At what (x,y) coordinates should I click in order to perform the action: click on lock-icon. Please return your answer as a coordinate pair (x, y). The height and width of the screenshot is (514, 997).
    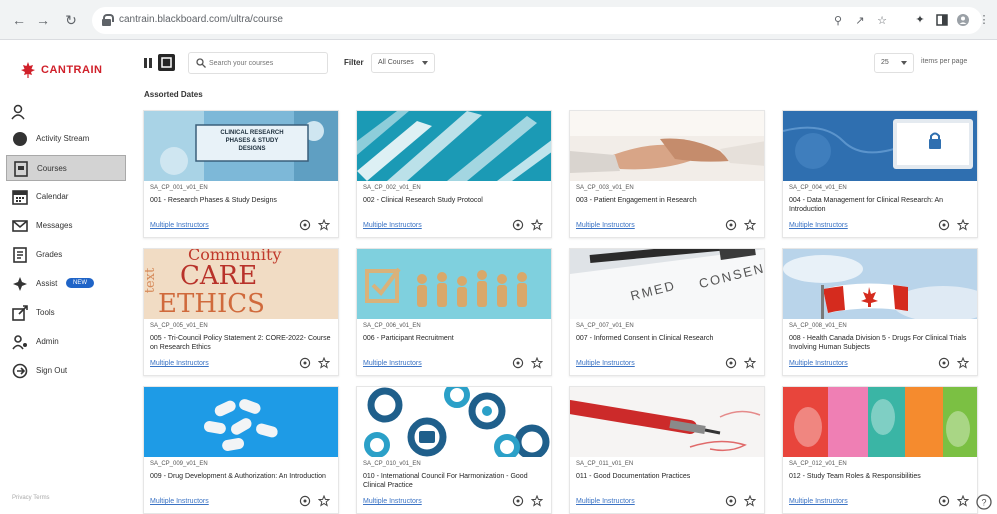
    Looking at the image, I should click on (108, 20).